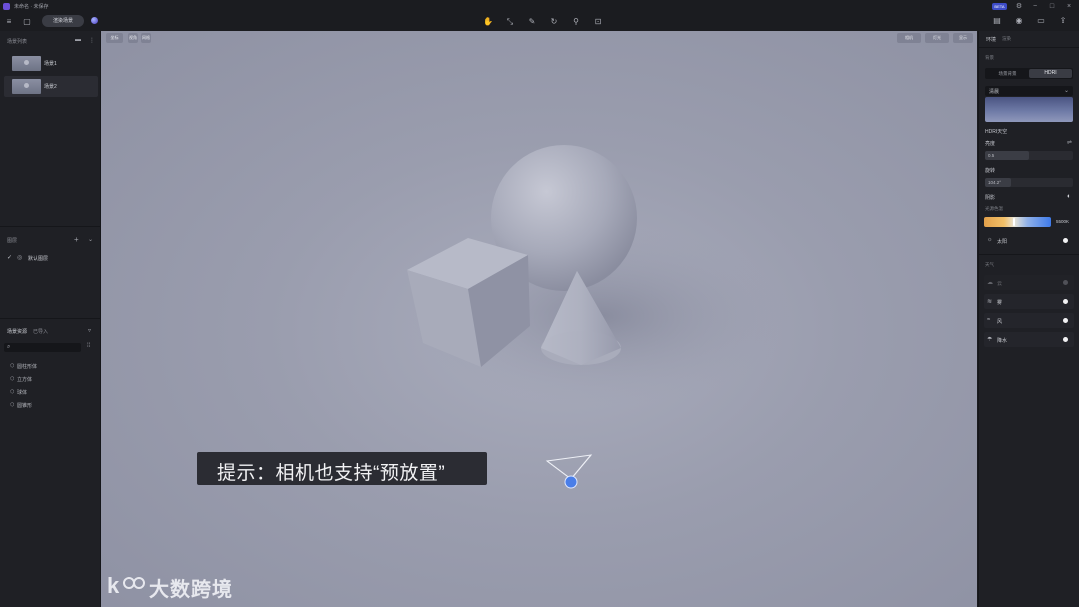 The image size is (1079, 607). I want to click on scene-thumbnail, so click(26, 63).